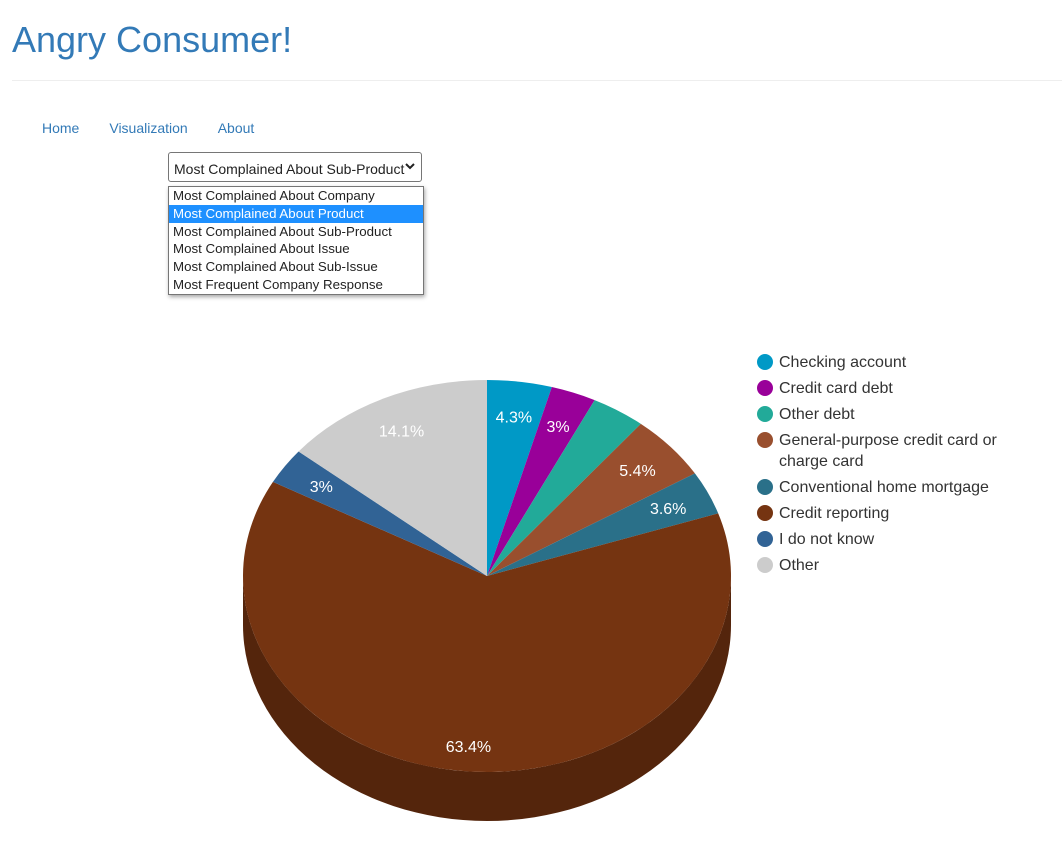  What do you see at coordinates (637, 471) in the screenshot?
I see `pie-data-label: 5.4%` at bounding box center [637, 471].